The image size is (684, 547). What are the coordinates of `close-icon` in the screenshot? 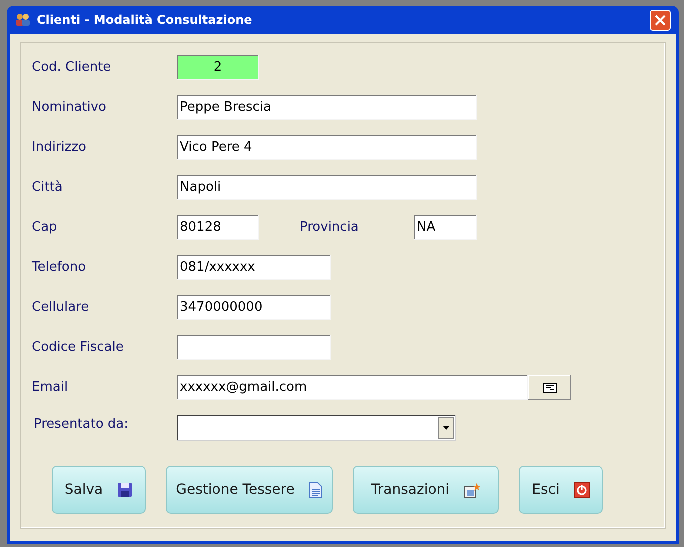 It's located at (660, 20).